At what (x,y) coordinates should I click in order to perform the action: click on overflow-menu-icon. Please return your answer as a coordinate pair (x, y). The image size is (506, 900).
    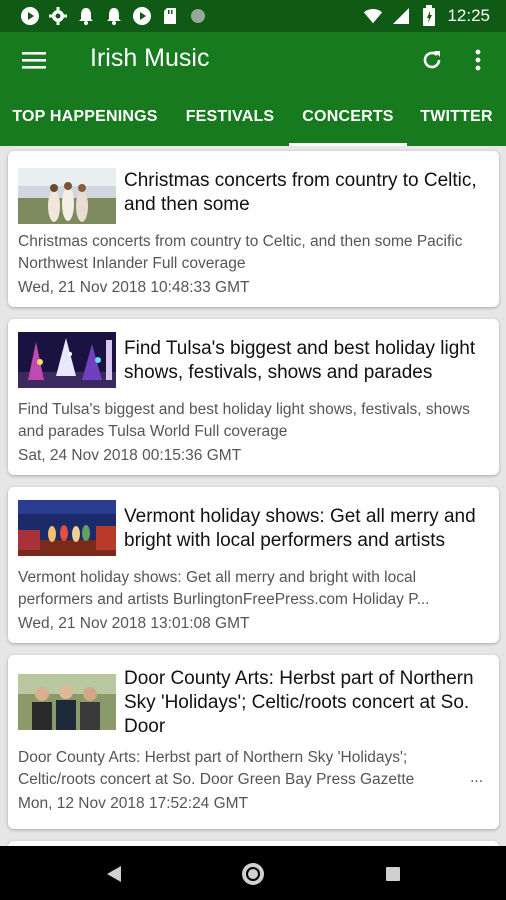
    Looking at the image, I should click on (478, 60).